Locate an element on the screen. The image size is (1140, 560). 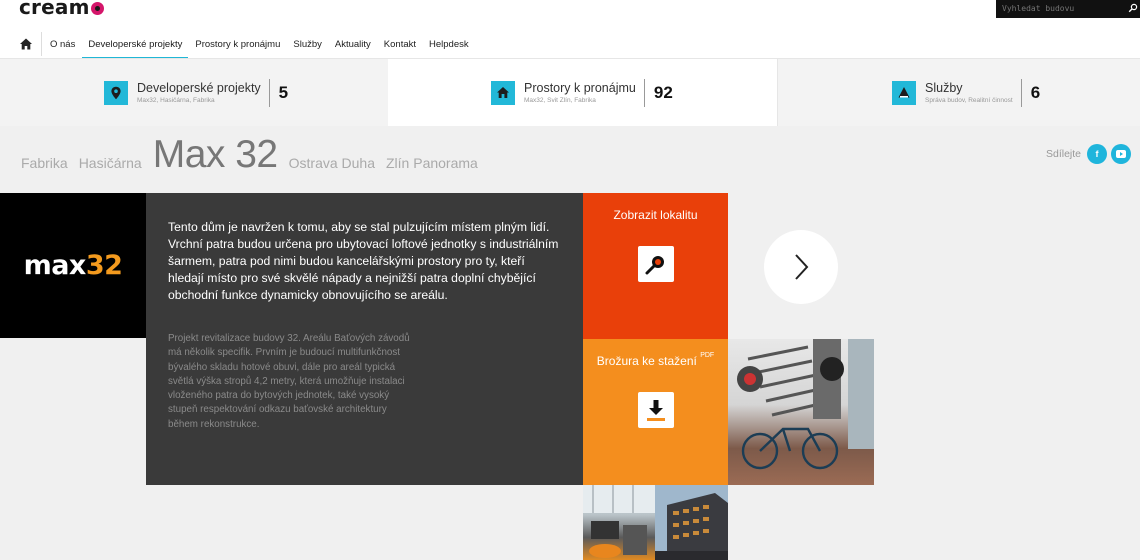
stat-subtitle: Max32, Svit Zlín, Fabrika is located at coordinates (560, 100).